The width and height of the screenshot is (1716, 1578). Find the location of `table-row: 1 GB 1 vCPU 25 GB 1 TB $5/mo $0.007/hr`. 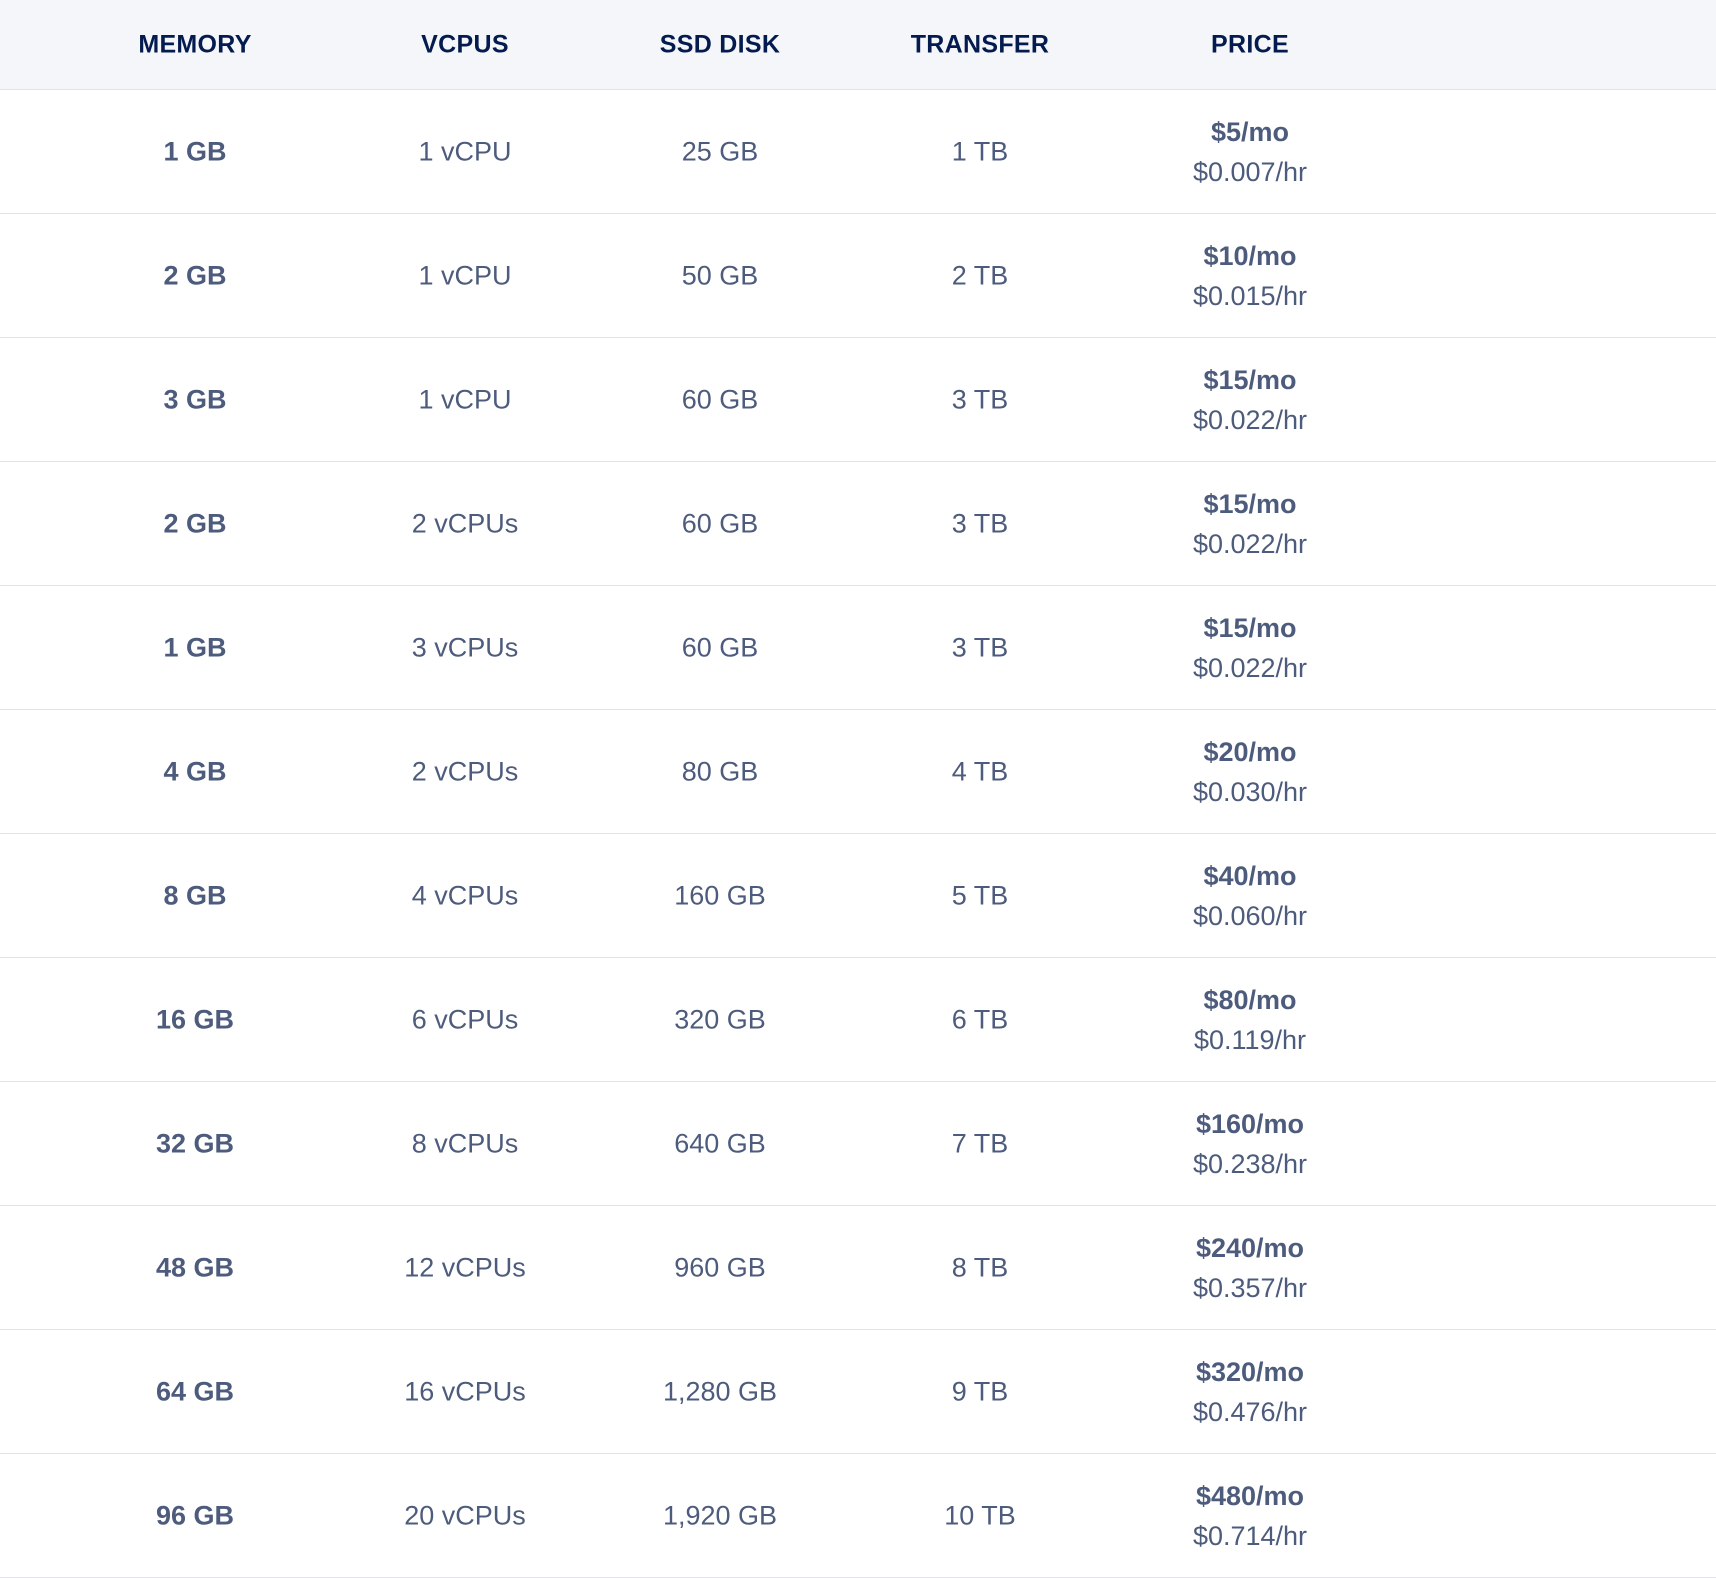

table-row: 1 GB 1 vCPU 25 GB 1 TB $5/mo $0.007/hr is located at coordinates (858, 152).